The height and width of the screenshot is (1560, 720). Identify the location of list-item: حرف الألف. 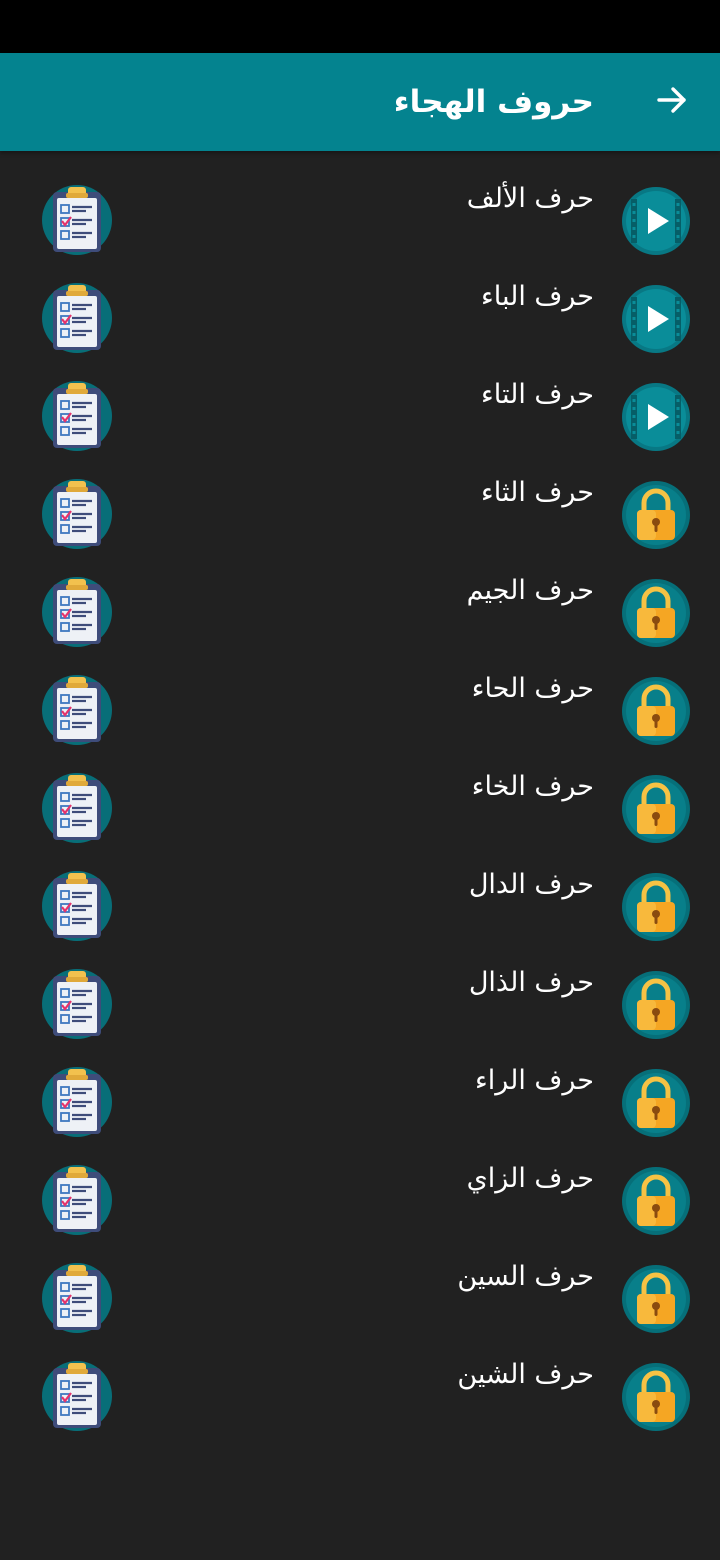
(360, 203).